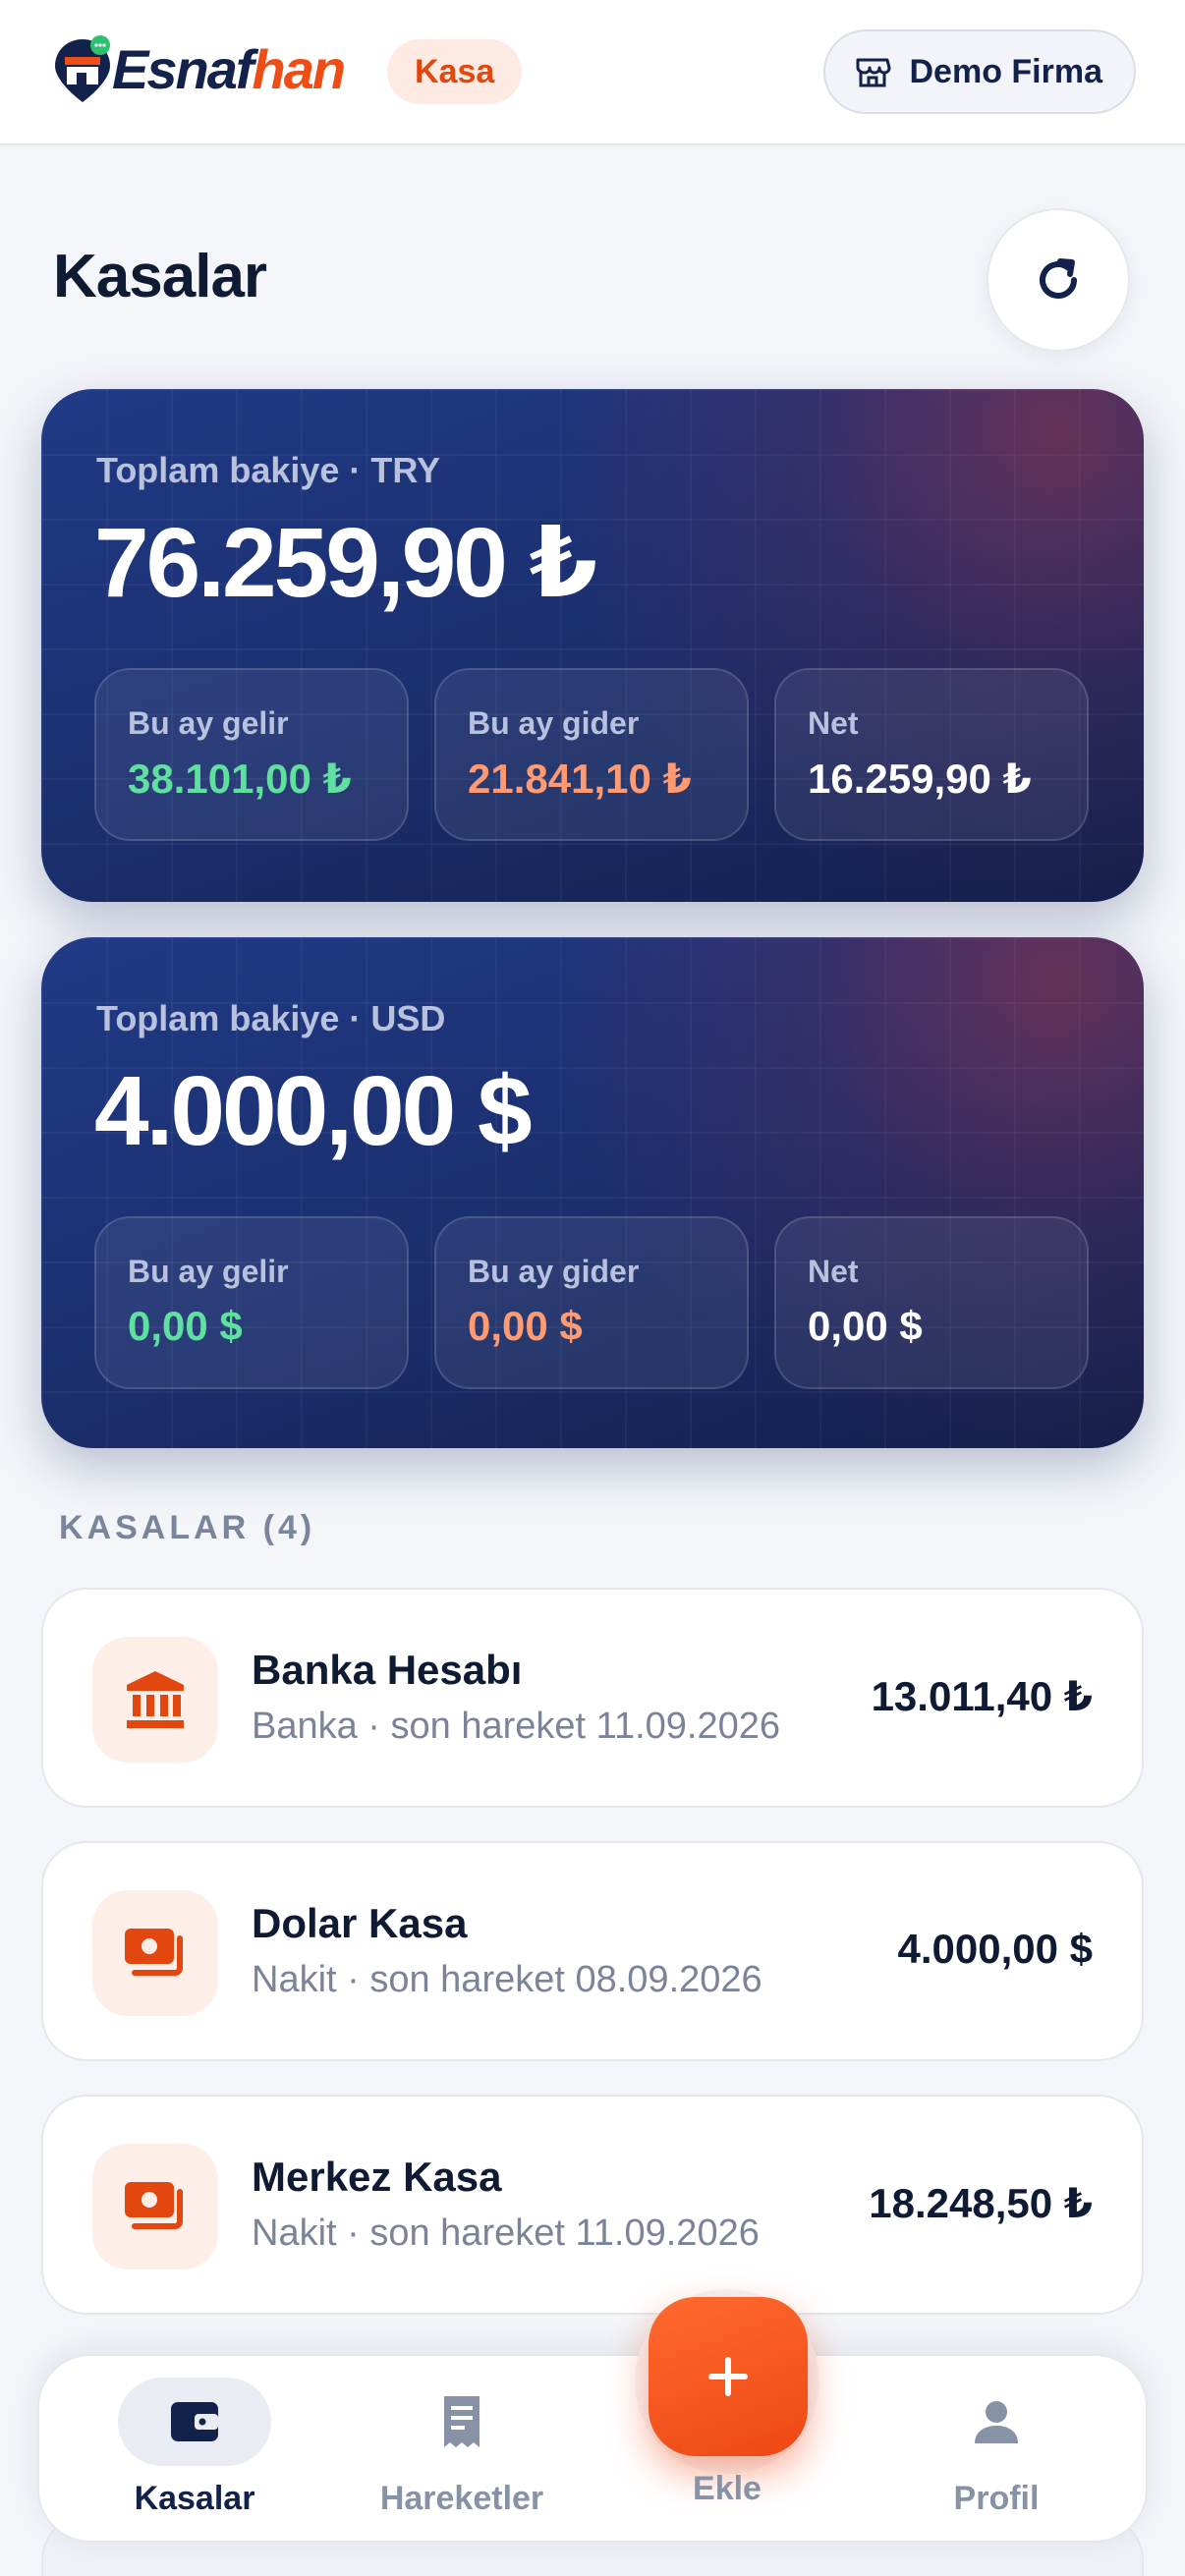 This screenshot has width=1185, height=2576. I want to click on nav-item-hareketler: Hareketler, so click(462, 2450).